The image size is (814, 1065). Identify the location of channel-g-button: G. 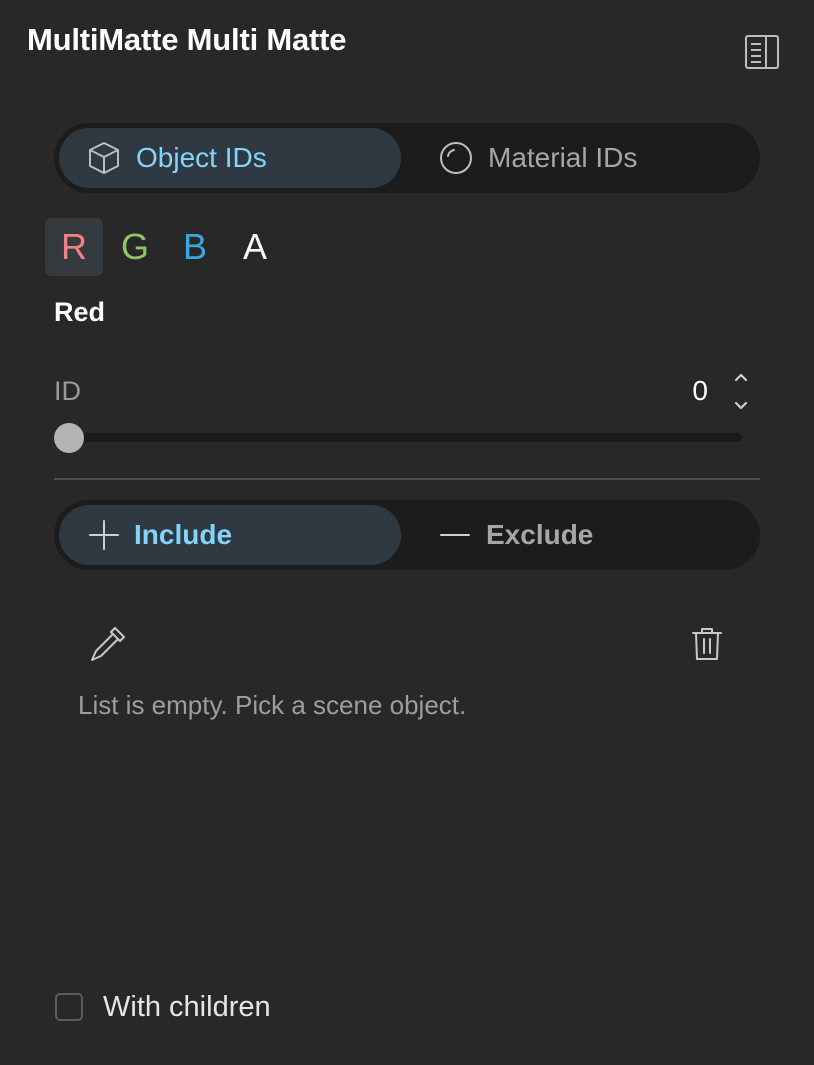
(135, 247).